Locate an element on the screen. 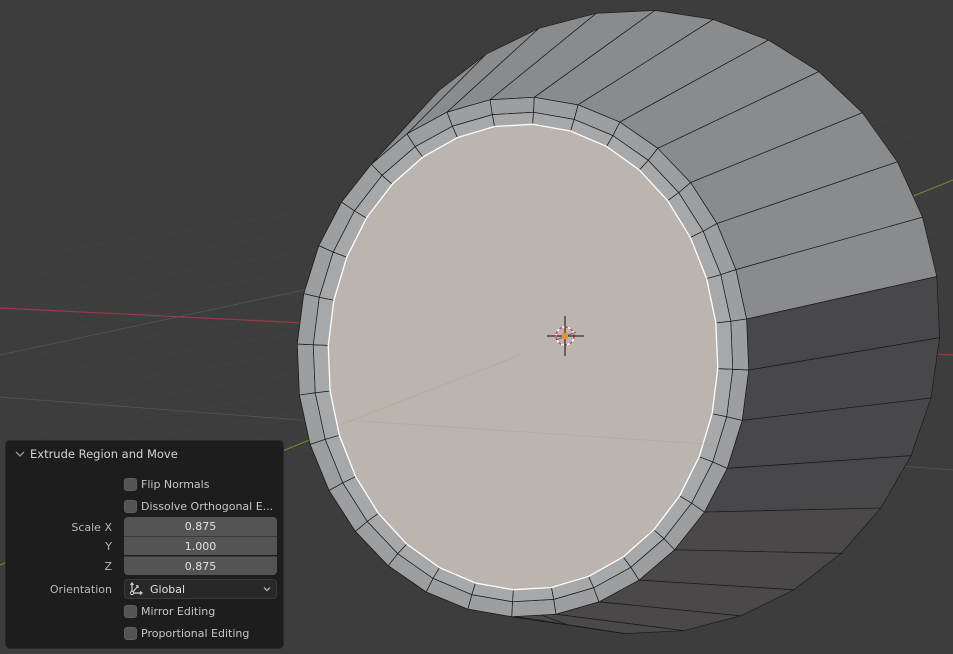  scale-z-field: 0.875 is located at coordinates (200, 565).